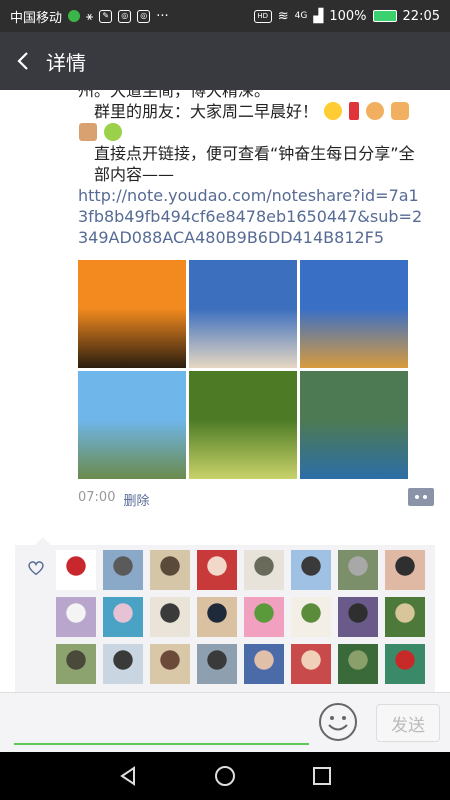 This screenshot has width=450, height=800. I want to click on photo-rice-terraces, so click(243, 425).